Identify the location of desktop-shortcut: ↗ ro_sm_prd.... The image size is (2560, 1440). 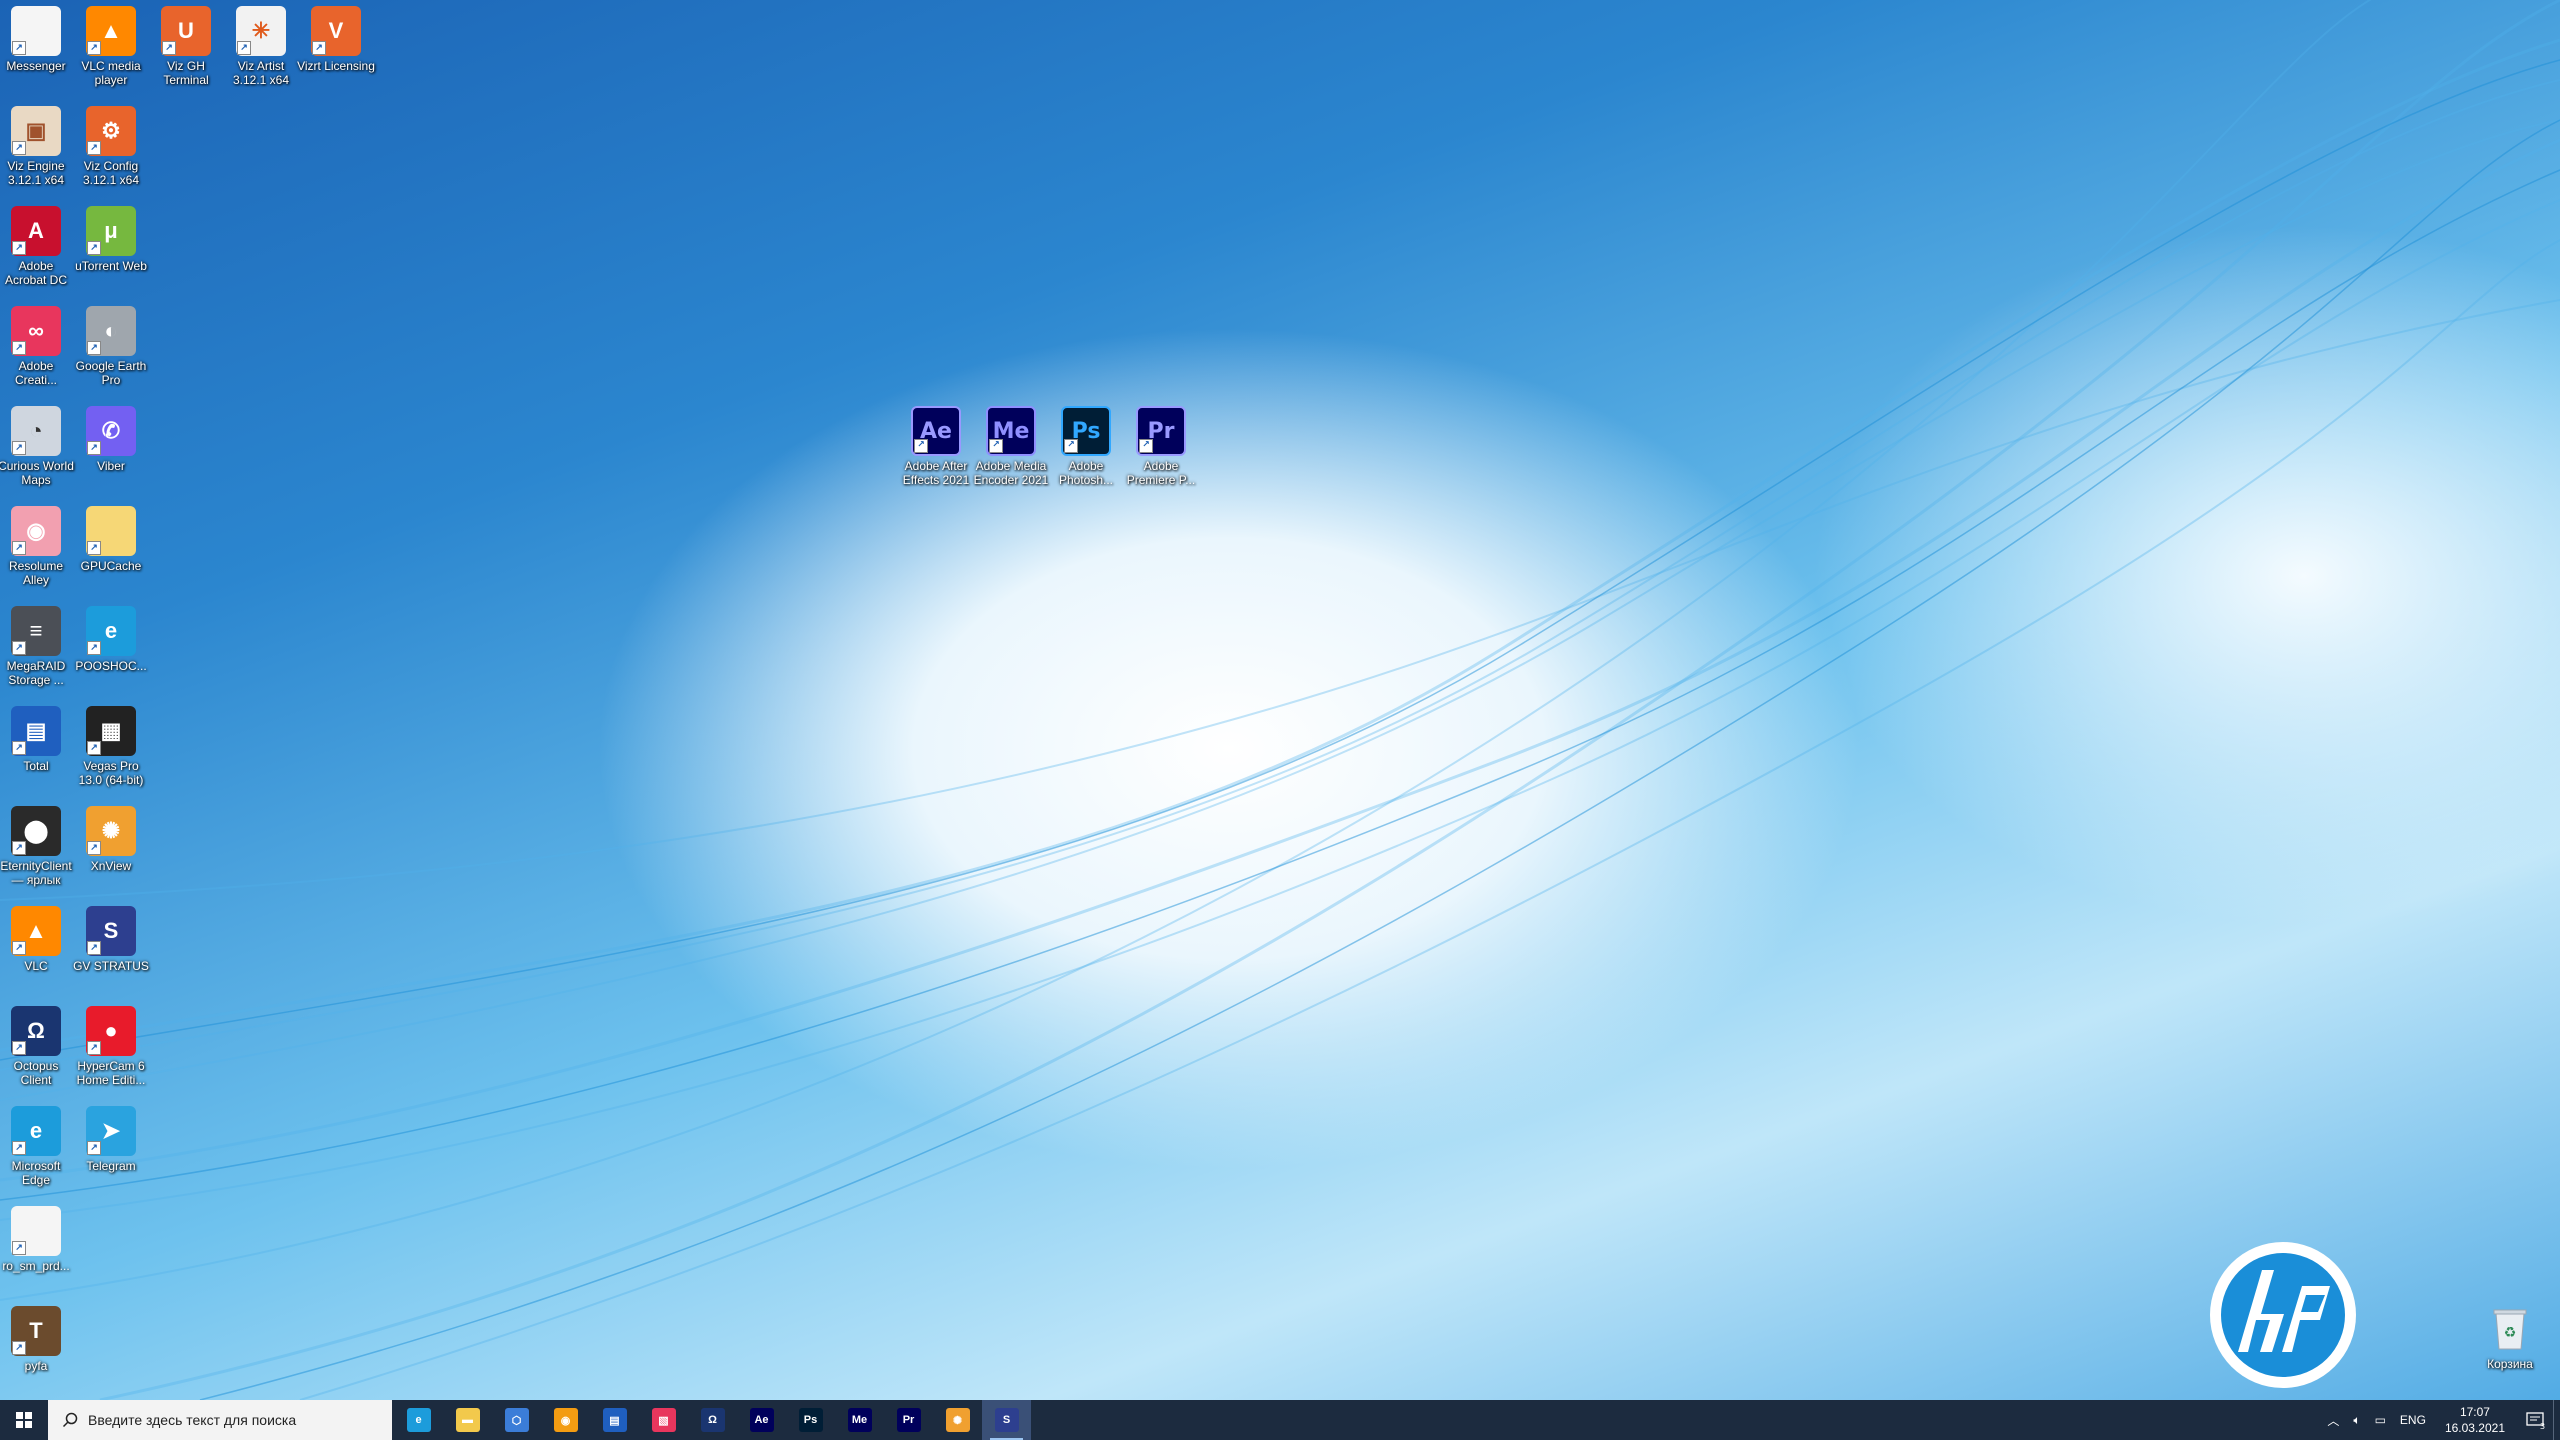
(36, 1239).